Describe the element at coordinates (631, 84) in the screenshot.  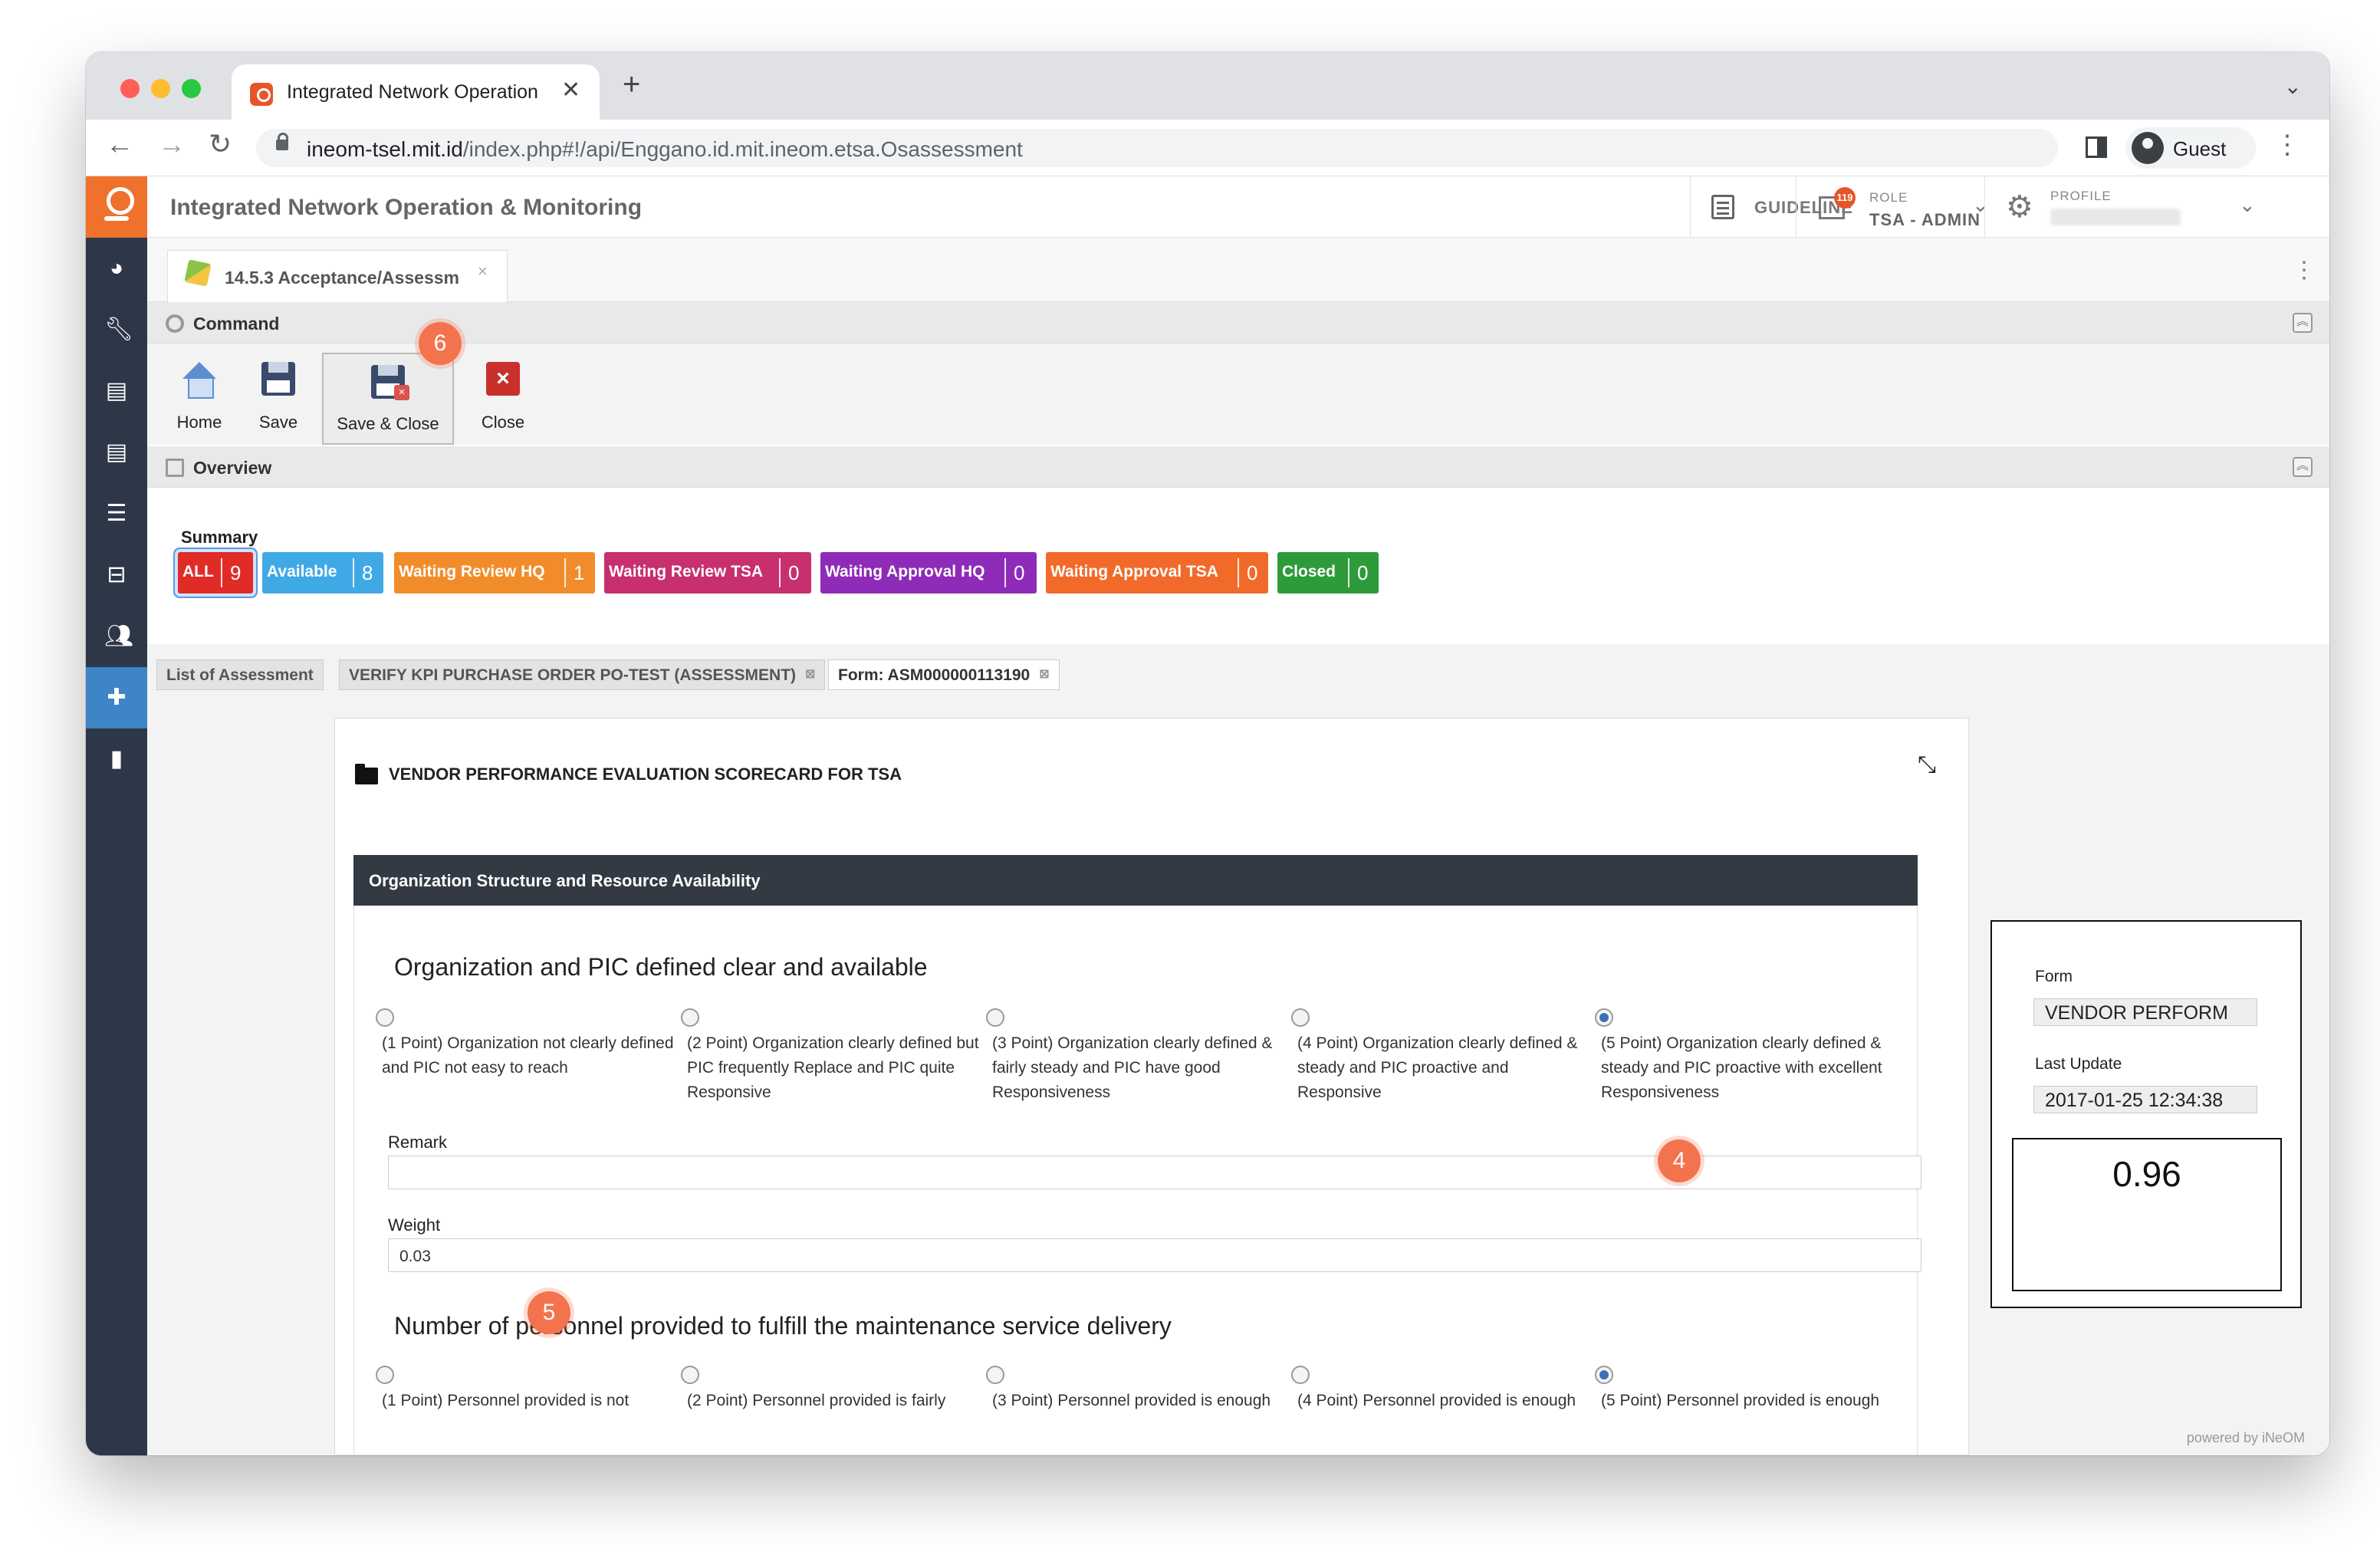
I see `new-tab-button: +` at that location.